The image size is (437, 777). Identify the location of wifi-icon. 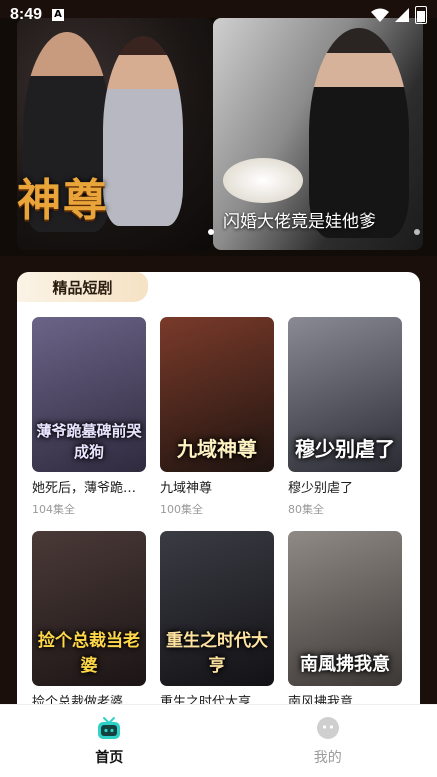
(380, 15).